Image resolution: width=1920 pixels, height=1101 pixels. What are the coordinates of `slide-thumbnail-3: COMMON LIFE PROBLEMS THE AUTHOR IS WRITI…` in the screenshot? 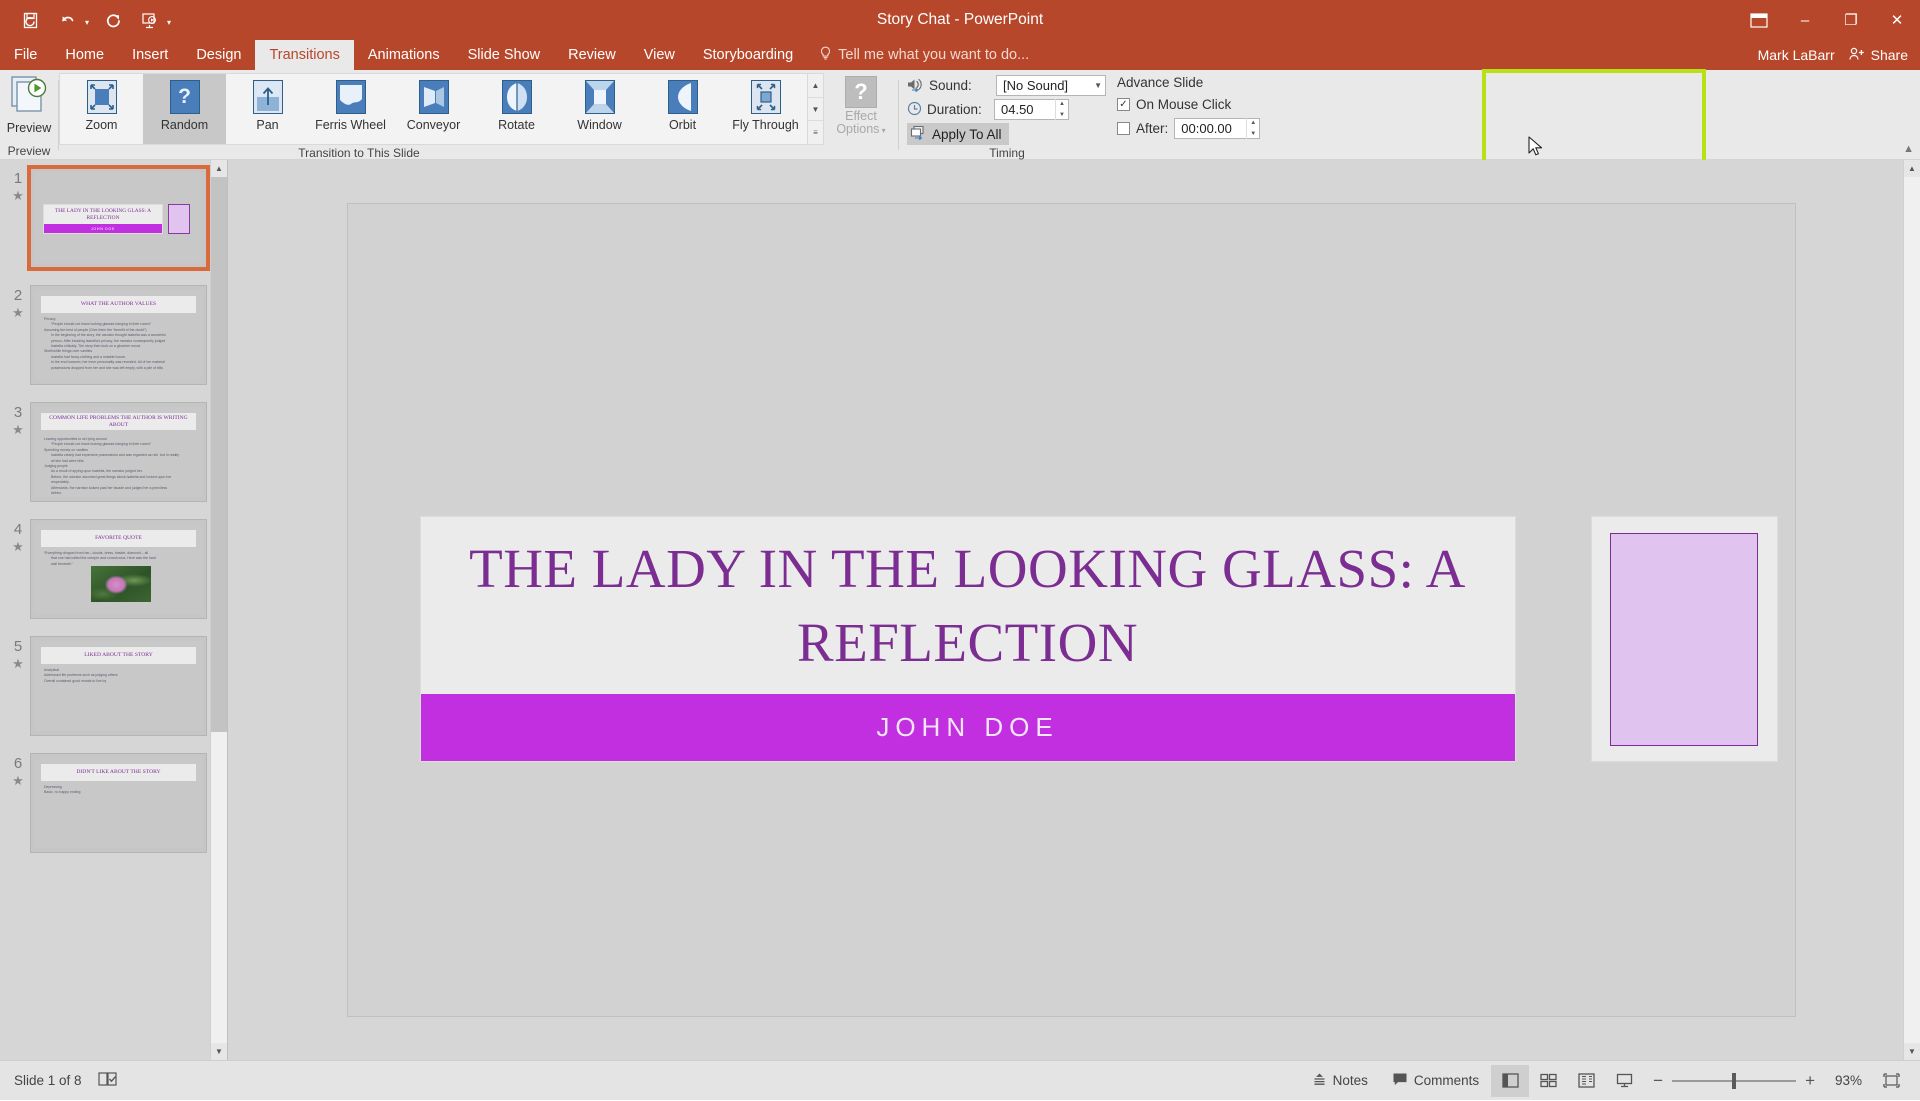 It's located at (118, 452).